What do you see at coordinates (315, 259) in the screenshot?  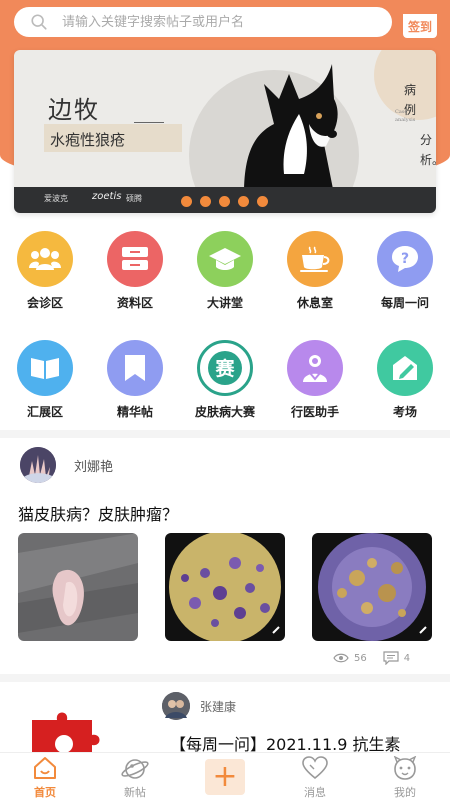 I see `coffee-cup-icon` at bounding box center [315, 259].